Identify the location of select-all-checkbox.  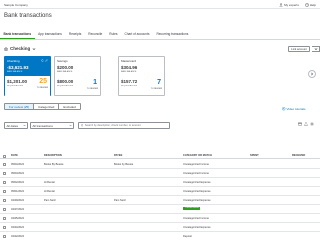
(4, 156).